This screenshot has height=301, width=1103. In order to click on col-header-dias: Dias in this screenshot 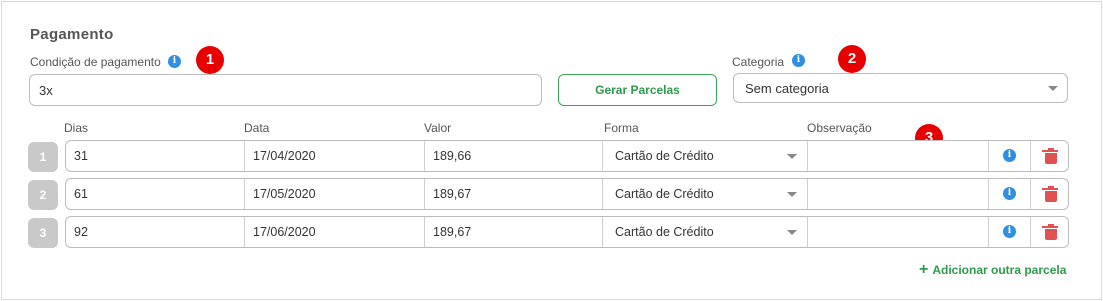, I will do `click(76, 128)`.